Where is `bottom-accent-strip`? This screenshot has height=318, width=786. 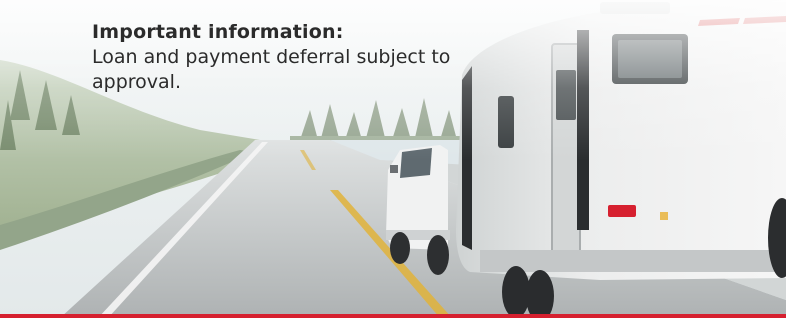 bottom-accent-strip is located at coordinates (393, 316).